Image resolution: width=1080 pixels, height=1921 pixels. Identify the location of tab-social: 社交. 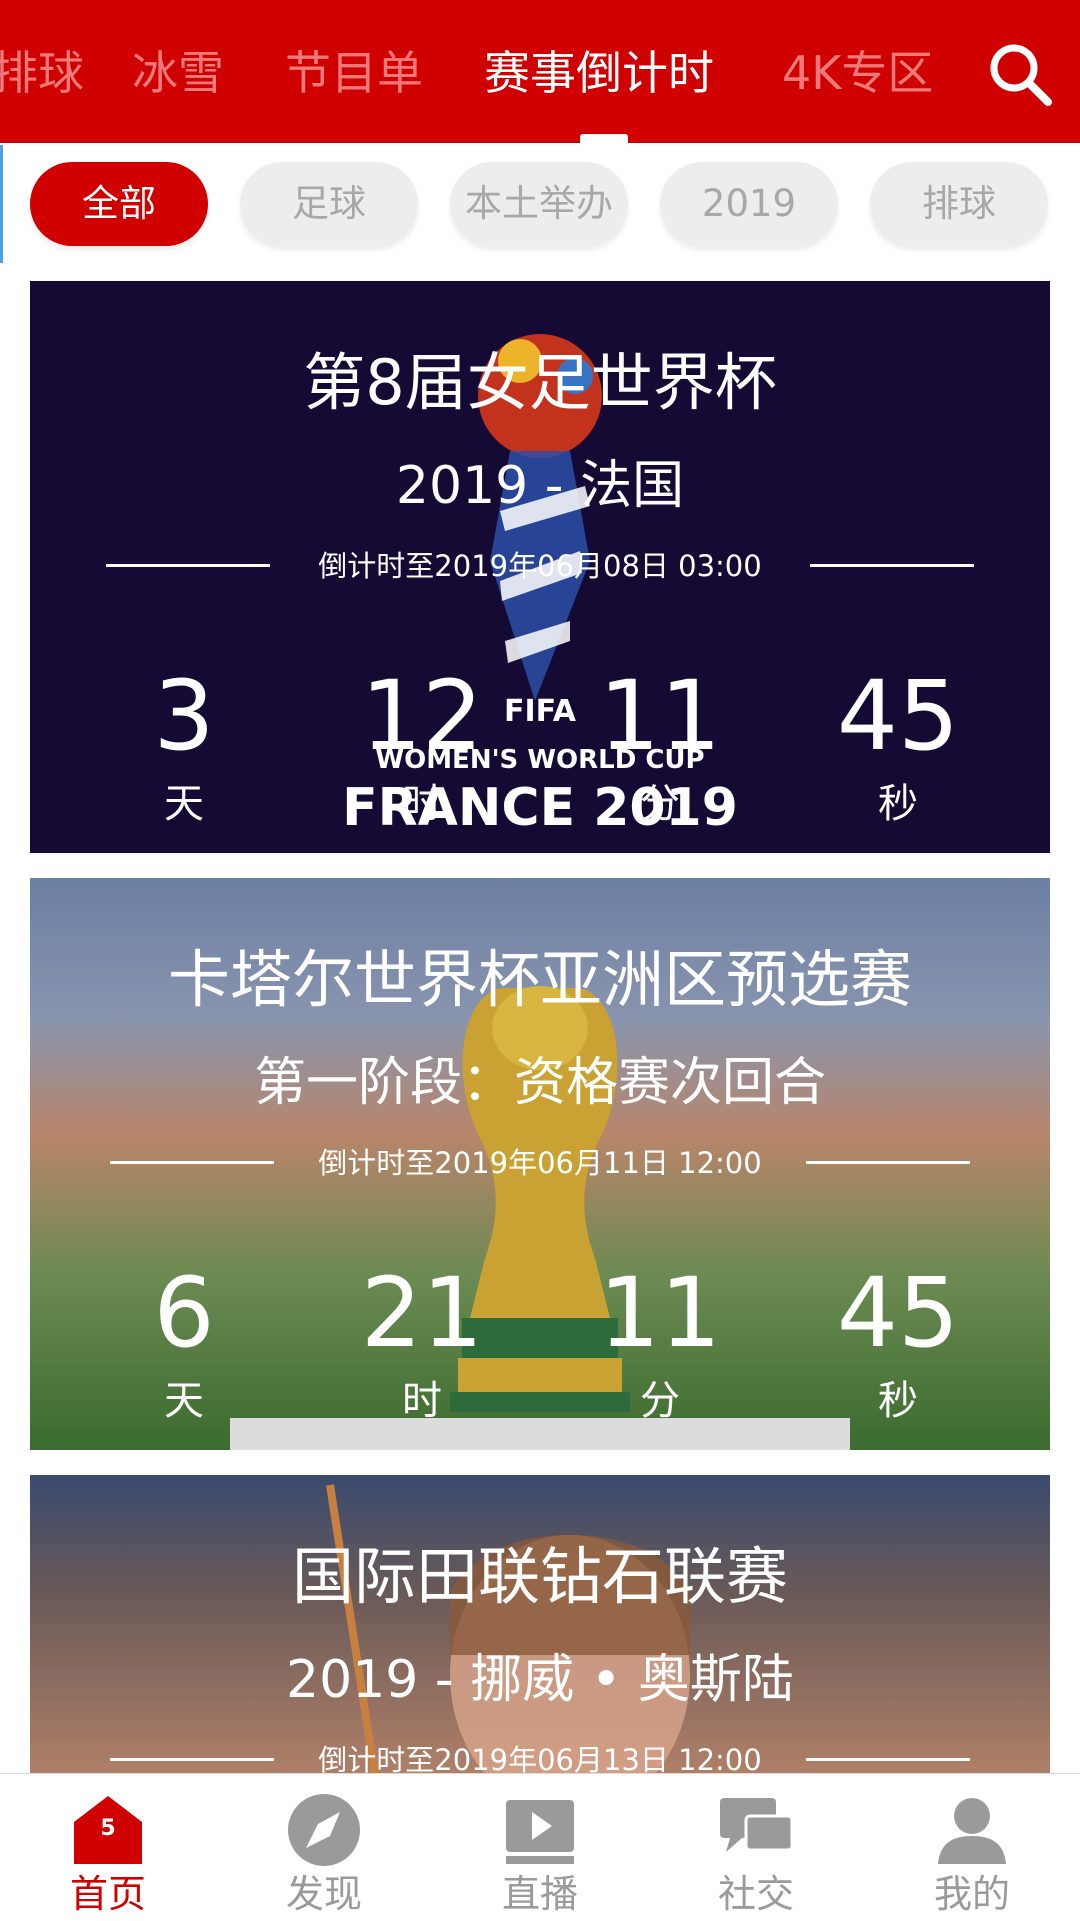
(756, 1847).